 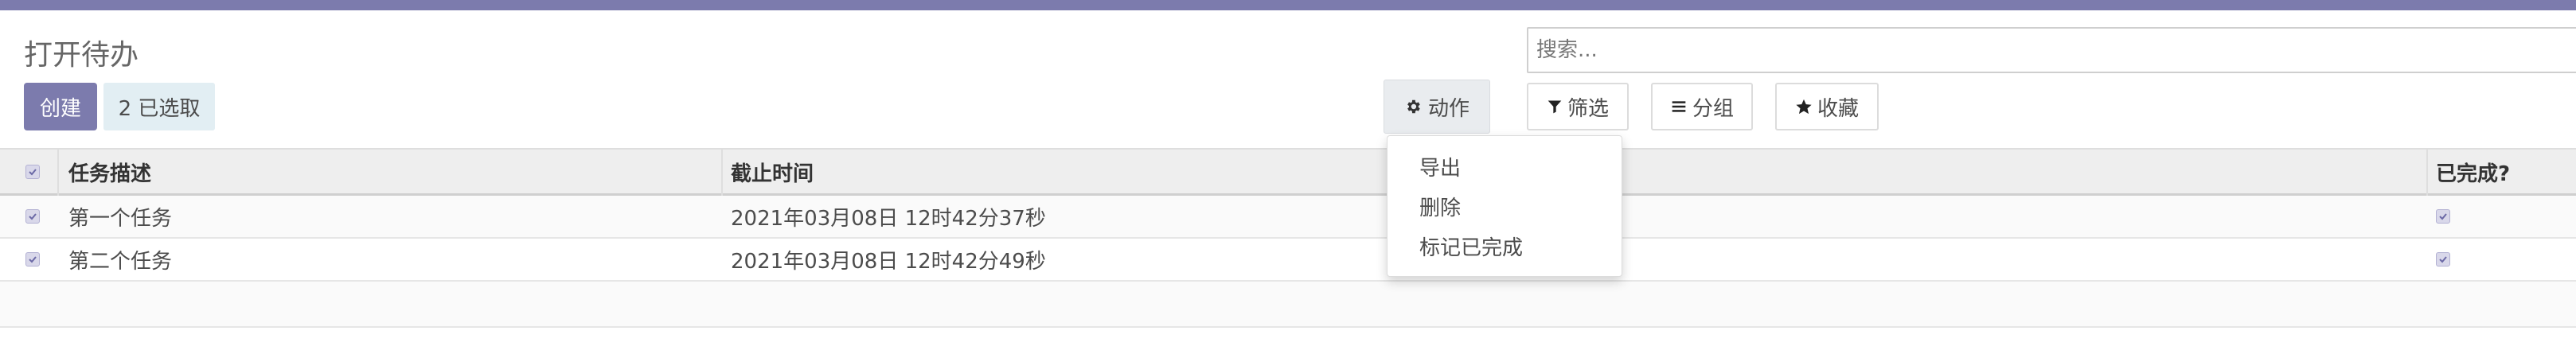 What do you see at coordinates (888, 261) in the screenshot?
I see `task-deadline: 2021年03月08日 12时42分49秒` at bounding box center [888, 261].